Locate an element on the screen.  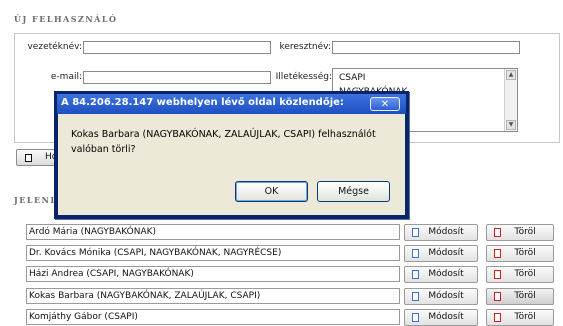
cancel-button: Mégse is located at coordinates (353, 191).